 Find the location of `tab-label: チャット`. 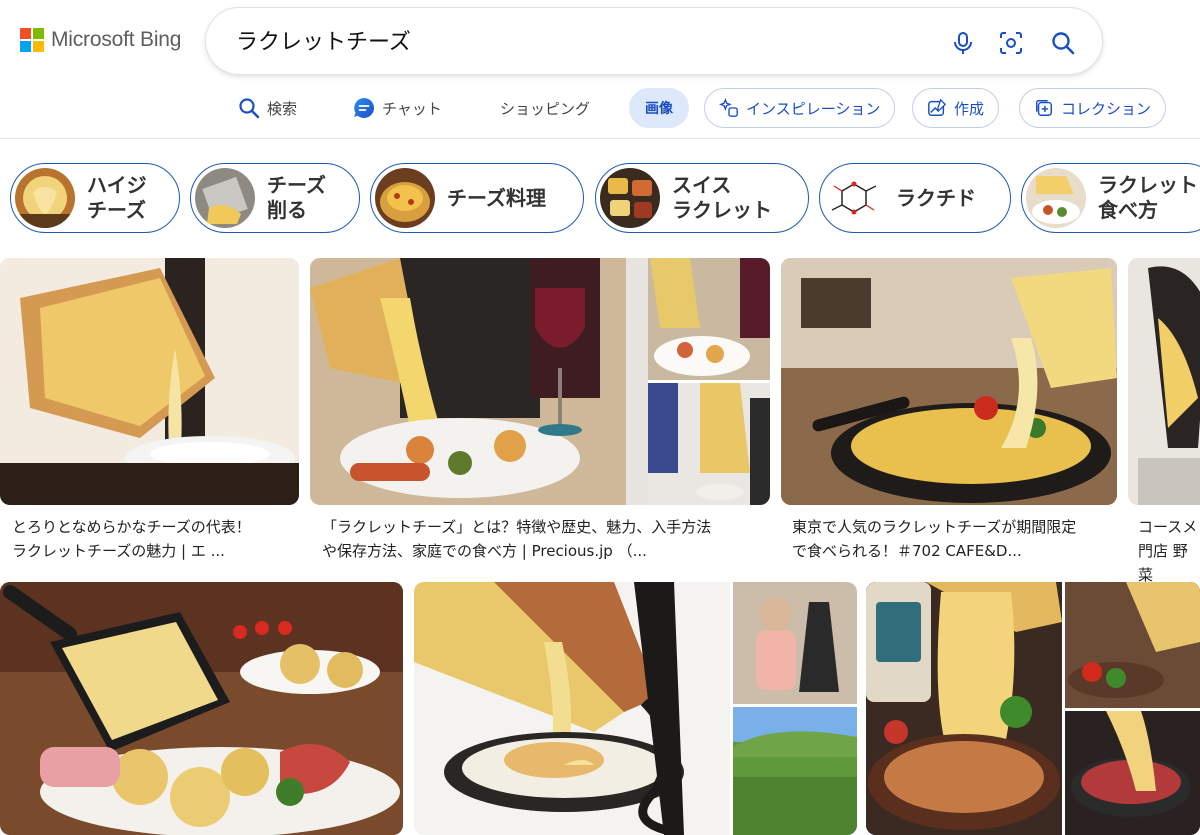

tab-label: チャット is located at coordinates (412, 108).